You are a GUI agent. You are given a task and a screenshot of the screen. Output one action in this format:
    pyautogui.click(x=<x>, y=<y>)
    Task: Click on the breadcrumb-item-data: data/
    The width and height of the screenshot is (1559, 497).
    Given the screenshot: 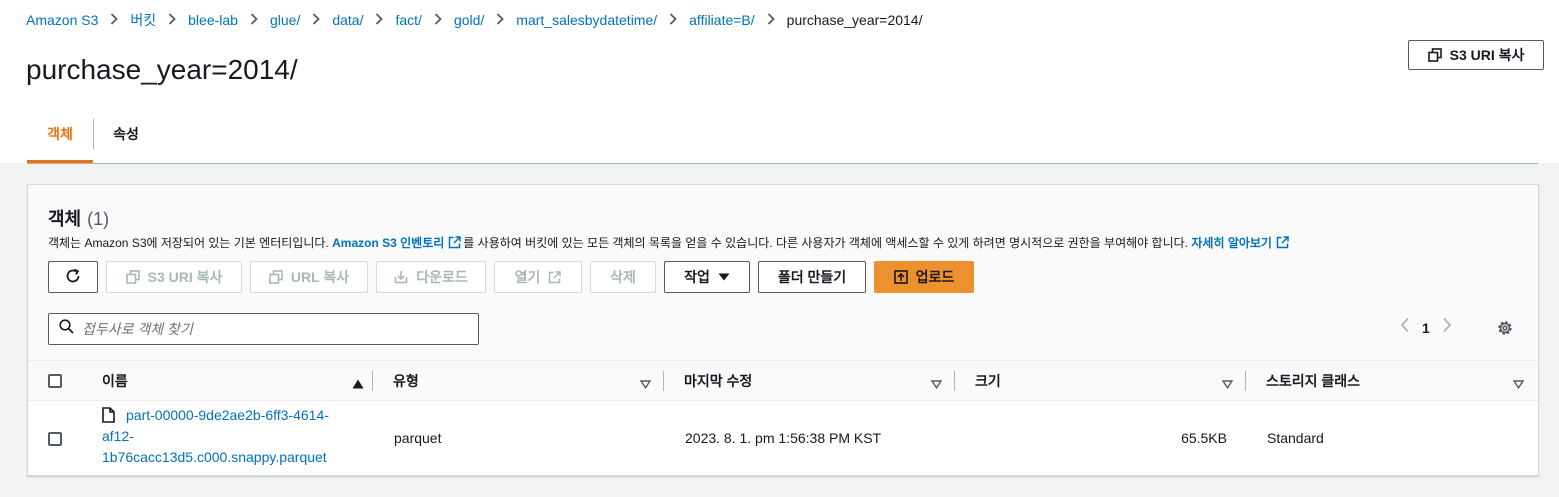 What is the action you would take?
    pyautogui.click(x=347, y=20)
    